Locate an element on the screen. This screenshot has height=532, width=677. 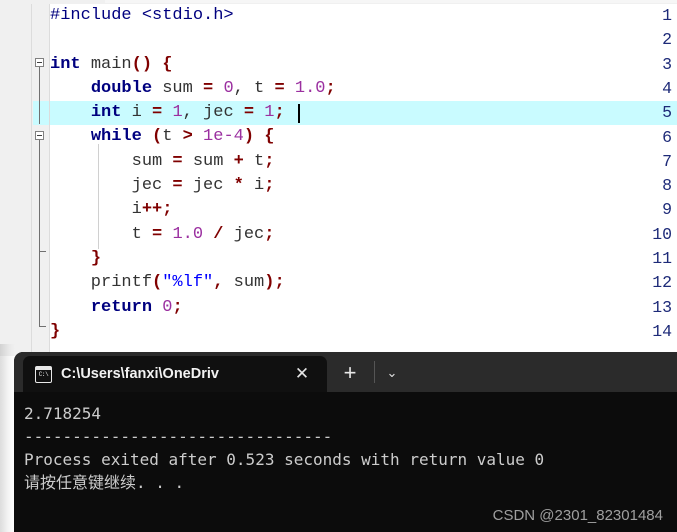
code-line: sum = sum + t; is located at coordinates (363, 162).